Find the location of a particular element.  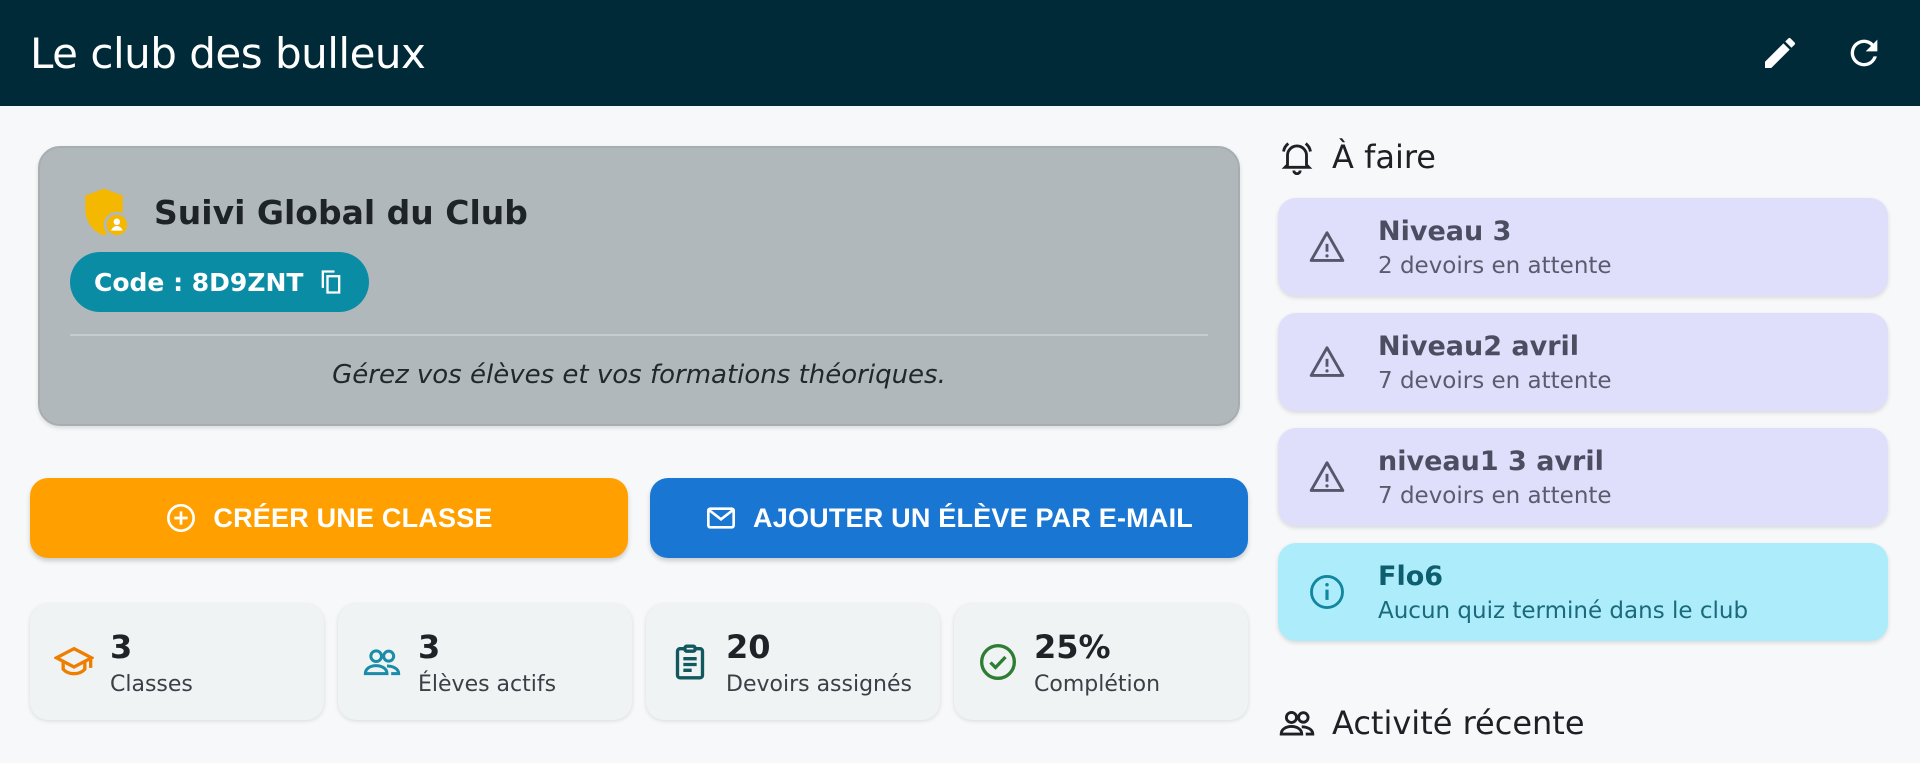

clipboard-icon is located at coordinates (690, 662).